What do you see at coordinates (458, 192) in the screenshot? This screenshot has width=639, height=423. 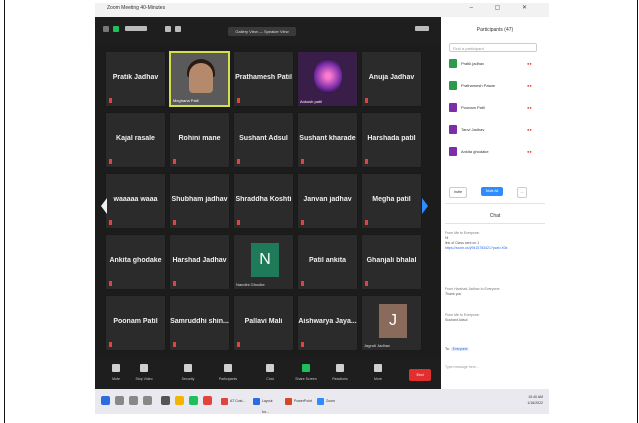 I see `invite-button: Invite` at bounding box center [458, 192].